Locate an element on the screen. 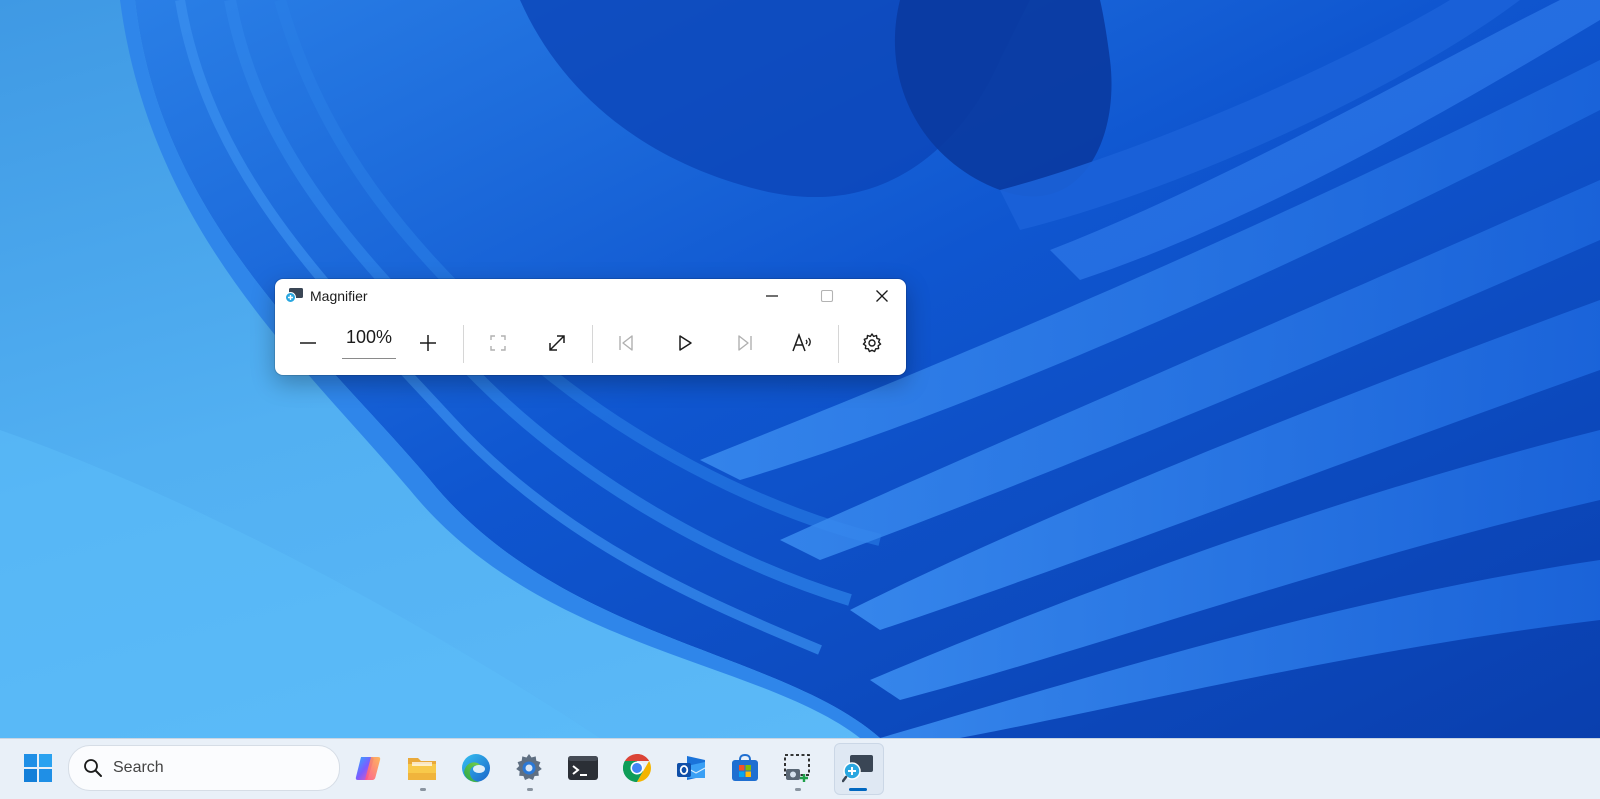  read-aloud-icon is located at coordinates (801, 342).